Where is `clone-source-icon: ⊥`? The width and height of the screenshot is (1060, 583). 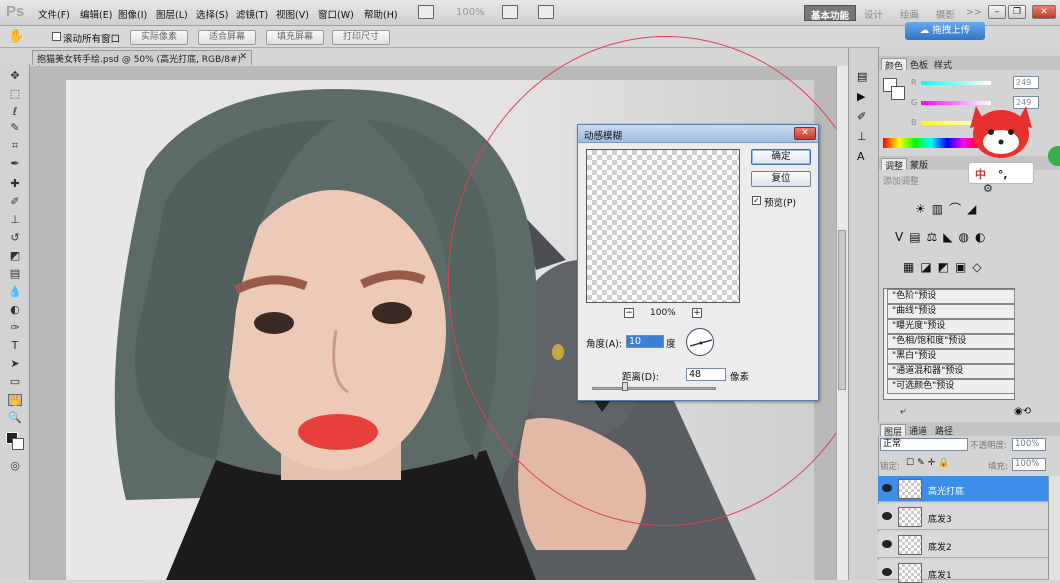
clone-source-icon: ⊥ is located at coordinates (862, 136).